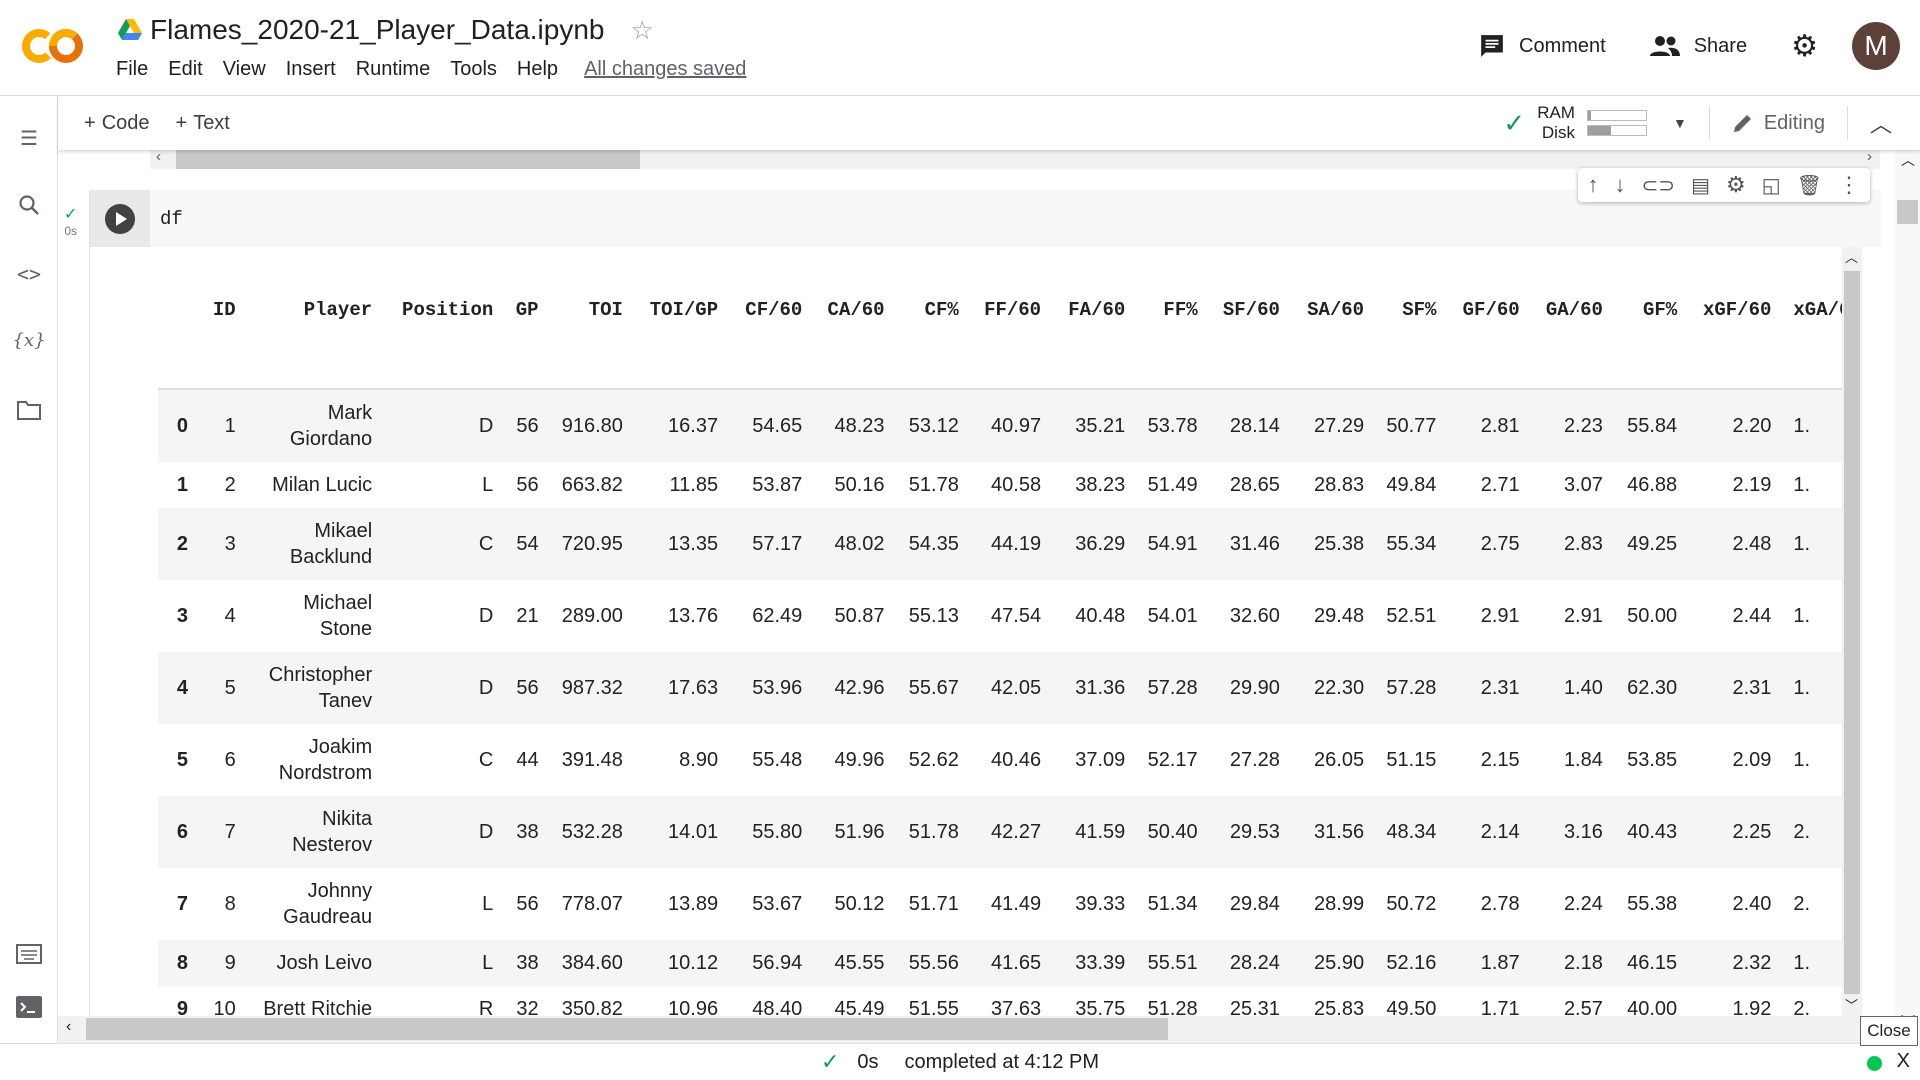 This screenshot has width=1920, height=1080. I want to click on terminal-icon, so click(29, 1009).